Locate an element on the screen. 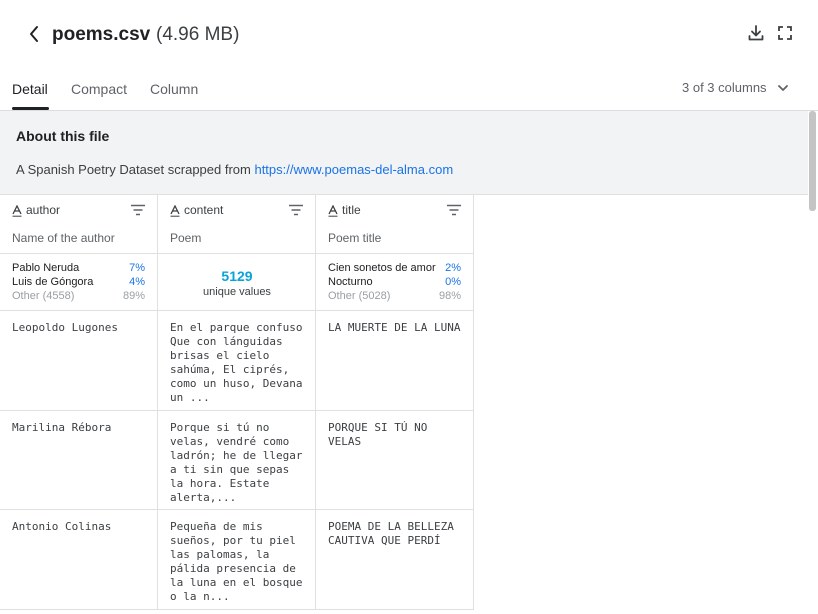 The image size is (818, 614). table-cell: PORQUE SI TÚ NO VELAS is located at coordinates (395, 460).